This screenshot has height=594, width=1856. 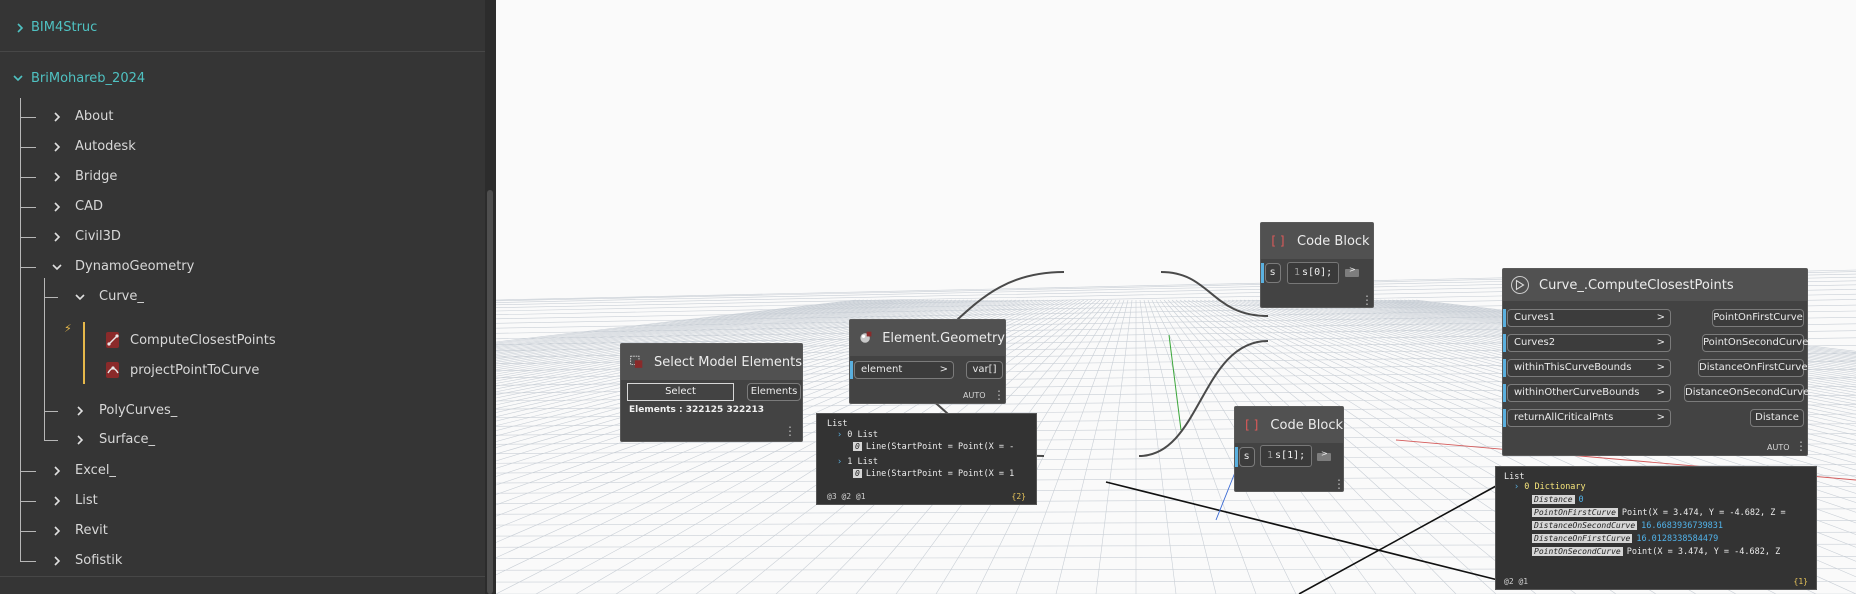 What do you see at coordinates (1589, 418) in the screenshot?
I see `input-port-return-all-critical-pnts: returnAllCriticalPnts >` at bounding box center [1589, 418].